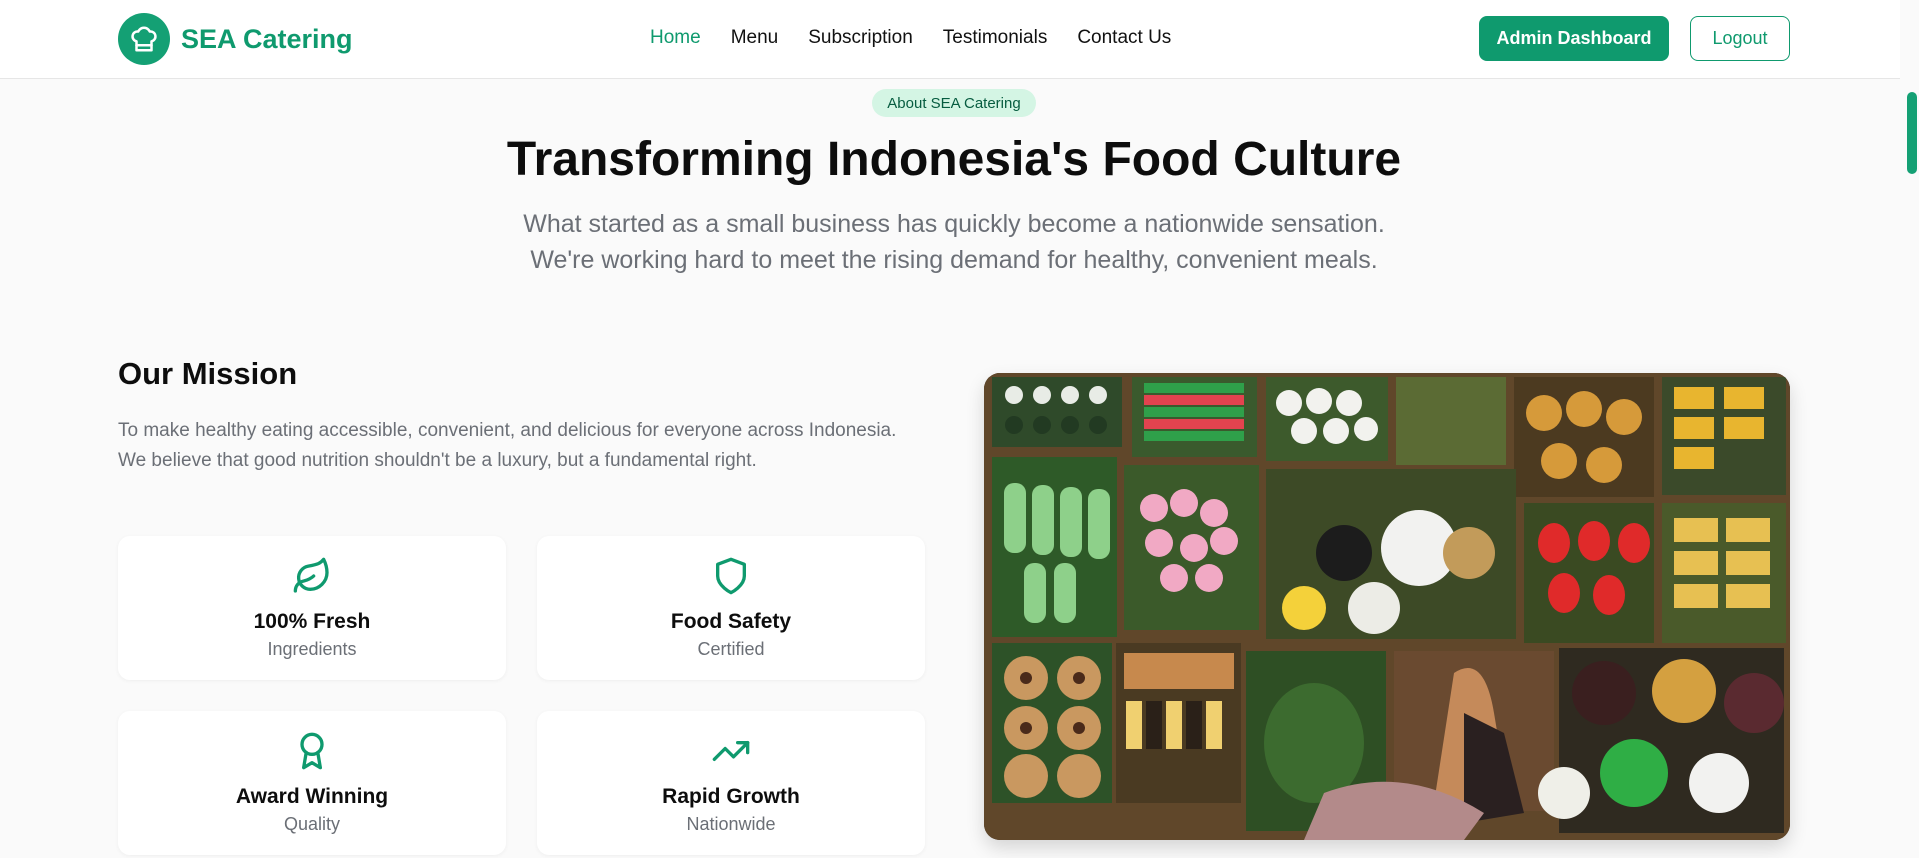 This screenshot has width=1919, height=858. What do you see at coordinates (731, 751) in the screenshot?
I see `trending-up-icon` at bounding box center [731, 751].